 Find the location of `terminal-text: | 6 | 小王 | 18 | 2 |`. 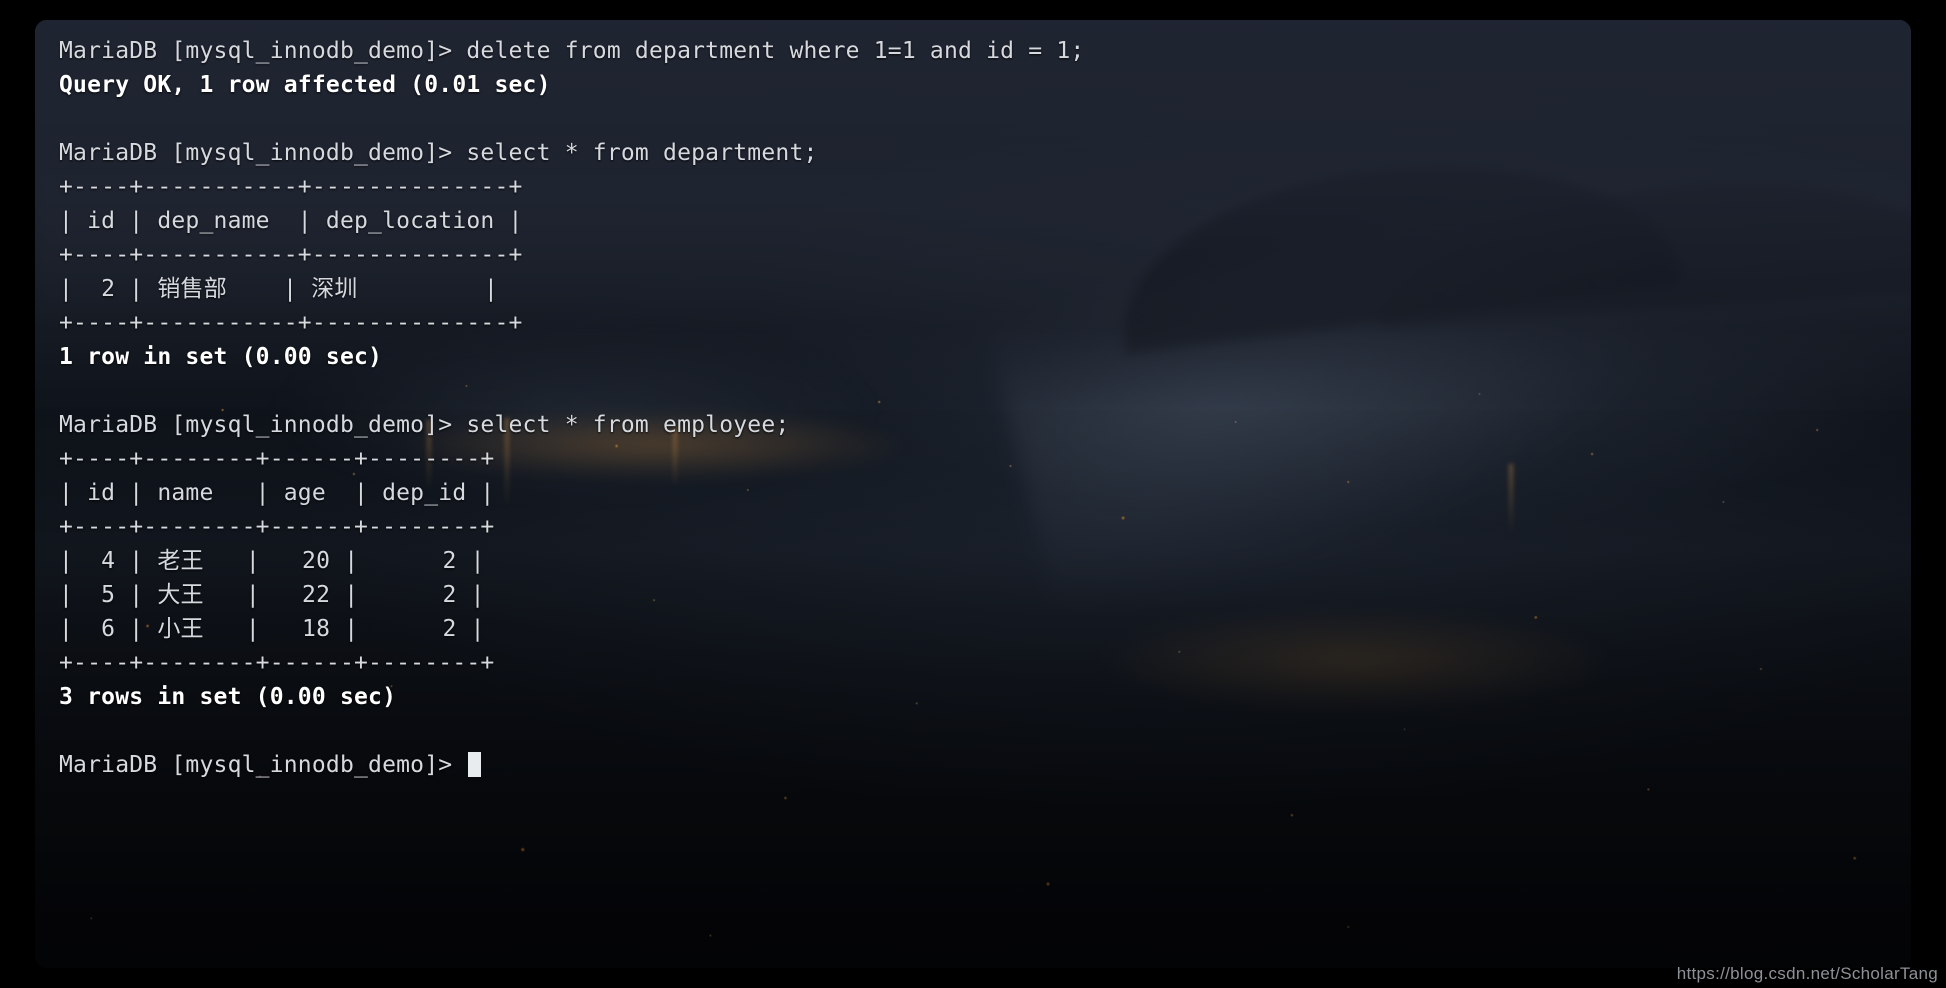

terminal-text: | 6 | 小王 | 18 | 2 | is located at coordinates (272, 629).